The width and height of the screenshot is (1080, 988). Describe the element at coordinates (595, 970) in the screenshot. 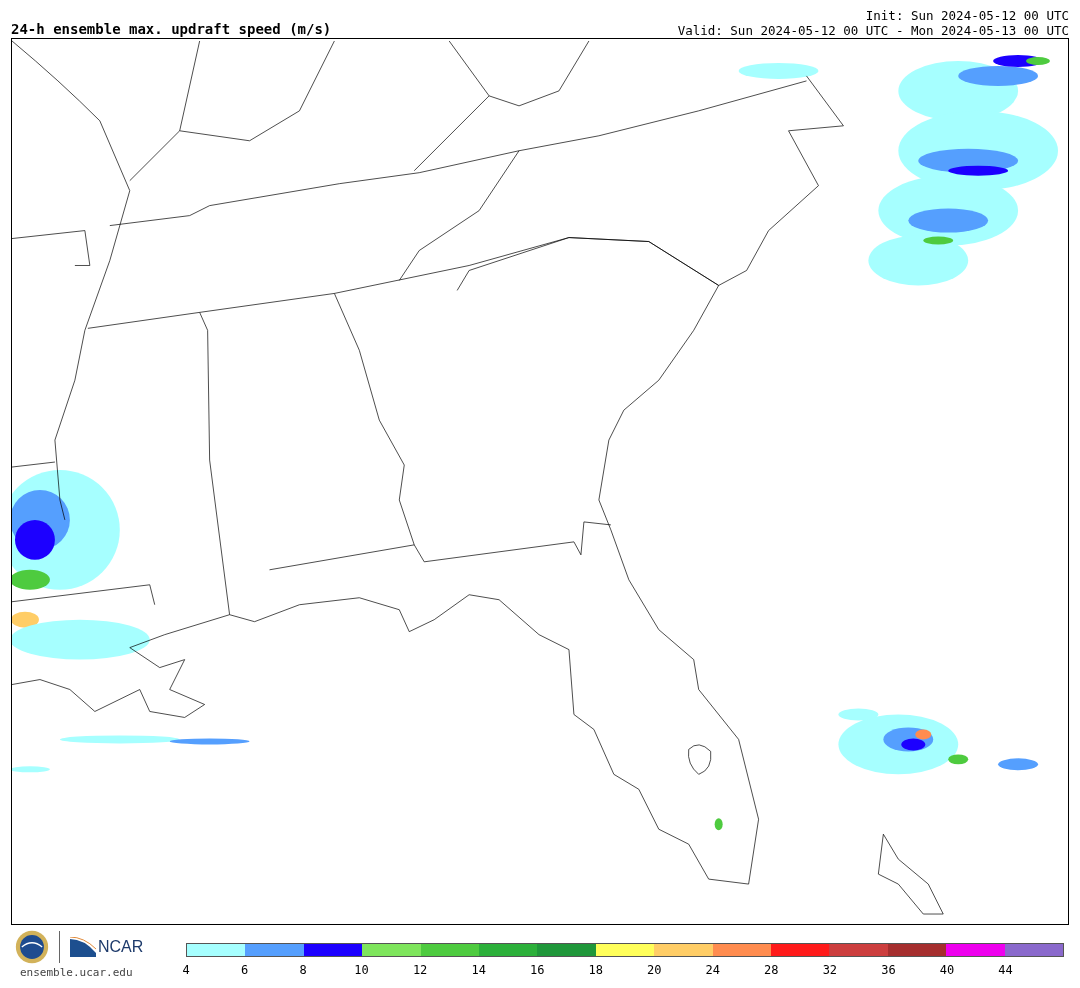

I see `tick-label: 18` at that location.